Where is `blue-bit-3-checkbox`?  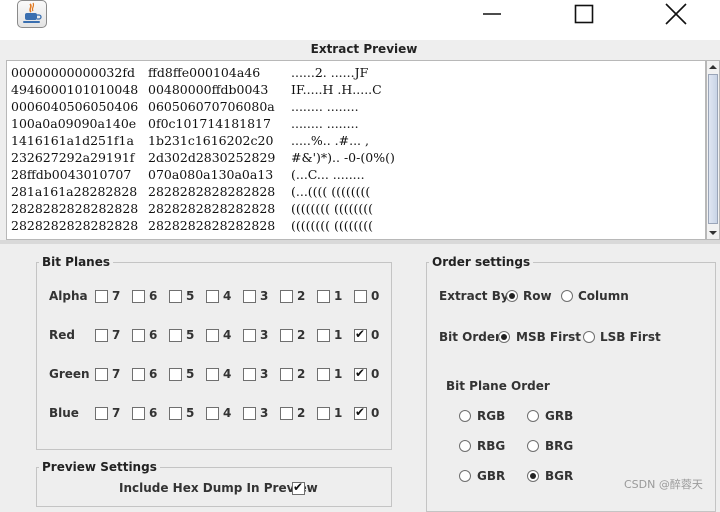 blue-bit-3-checkbox is located at coordinates (249, 413).